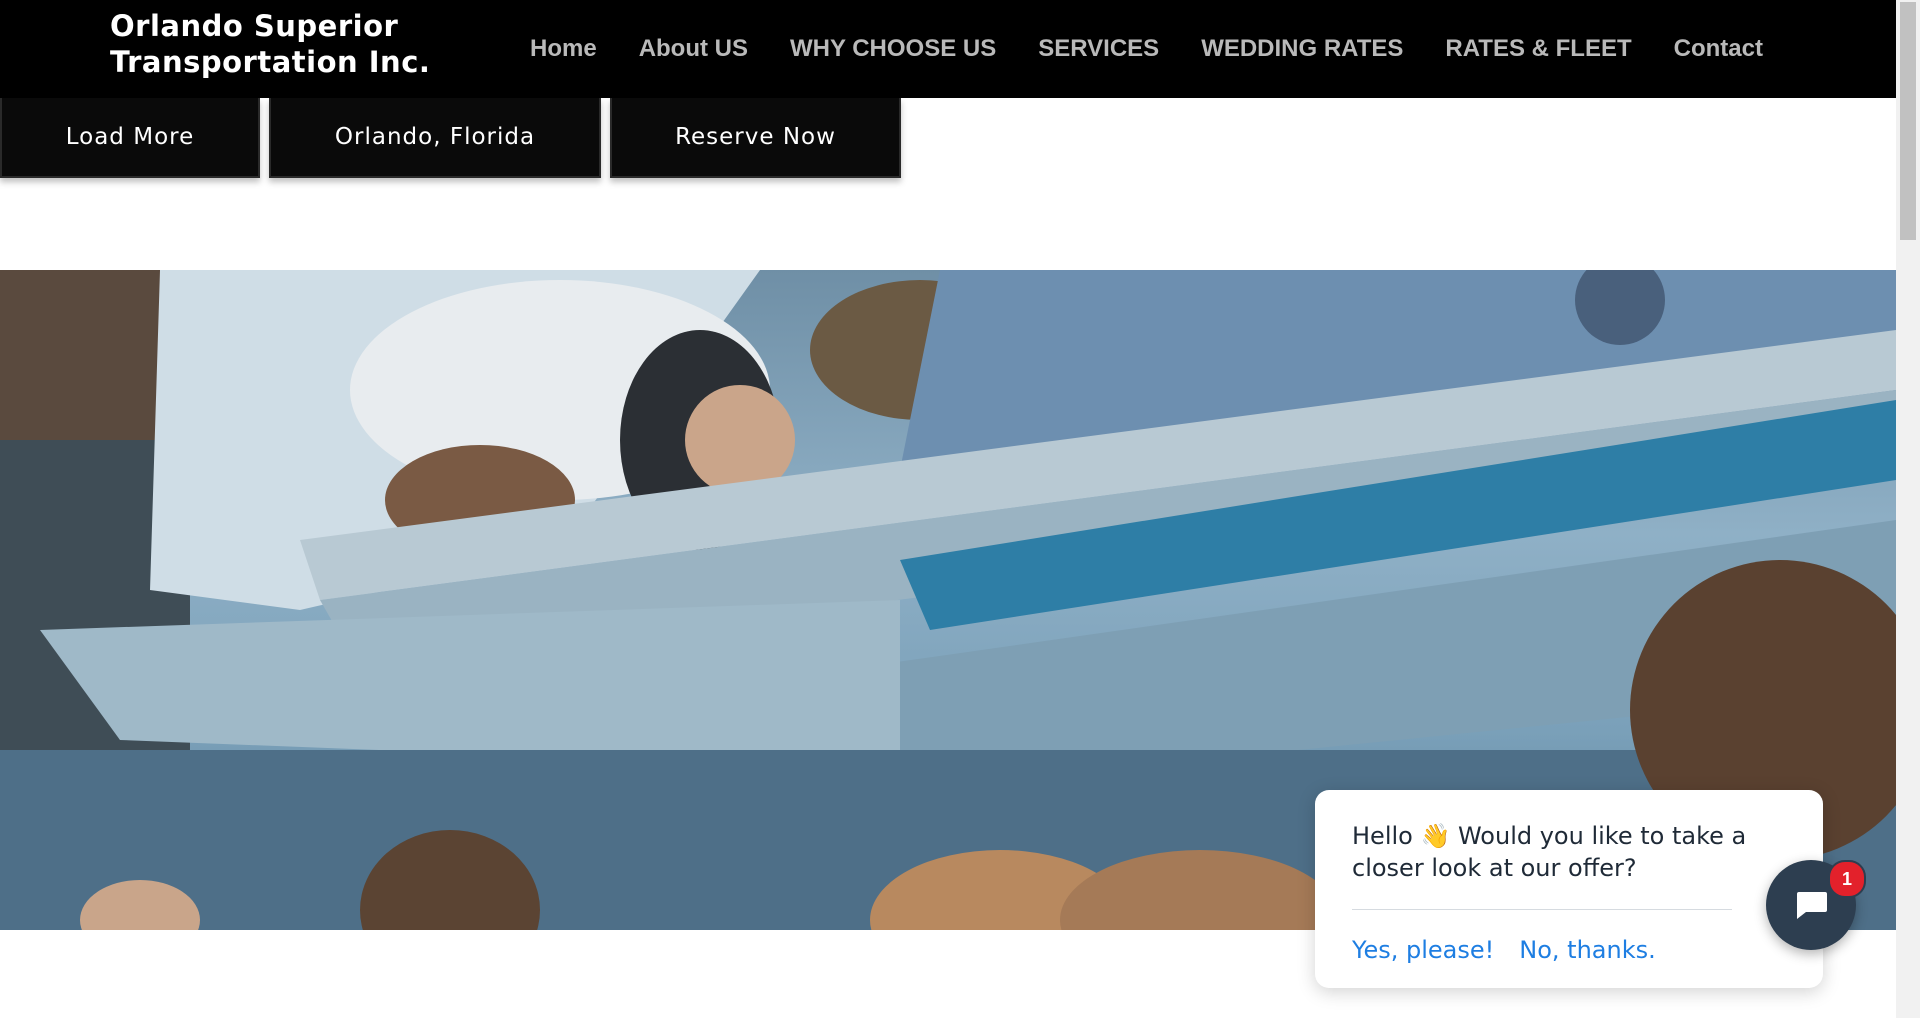 This screenshot has height=1018, width=1920. I want to click on chat-bubble-icon, so click(1812, 905).